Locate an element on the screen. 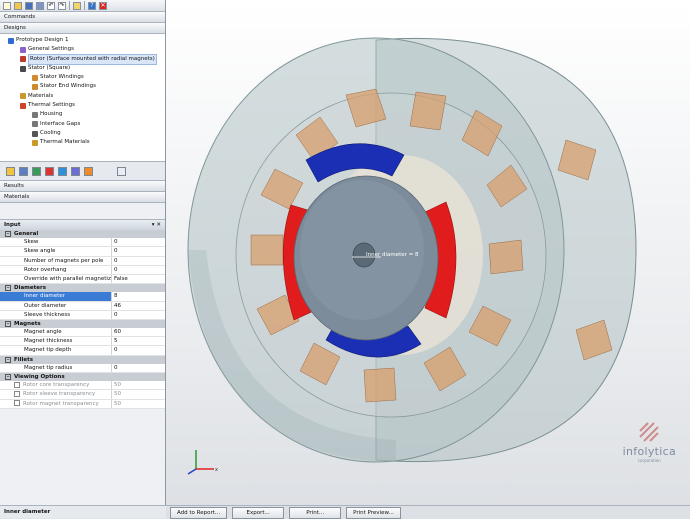 Image resolution: width=690 pixels, height=519 pixels. property-row: Rotor overhang 0 is located at coordinates (82, 270).